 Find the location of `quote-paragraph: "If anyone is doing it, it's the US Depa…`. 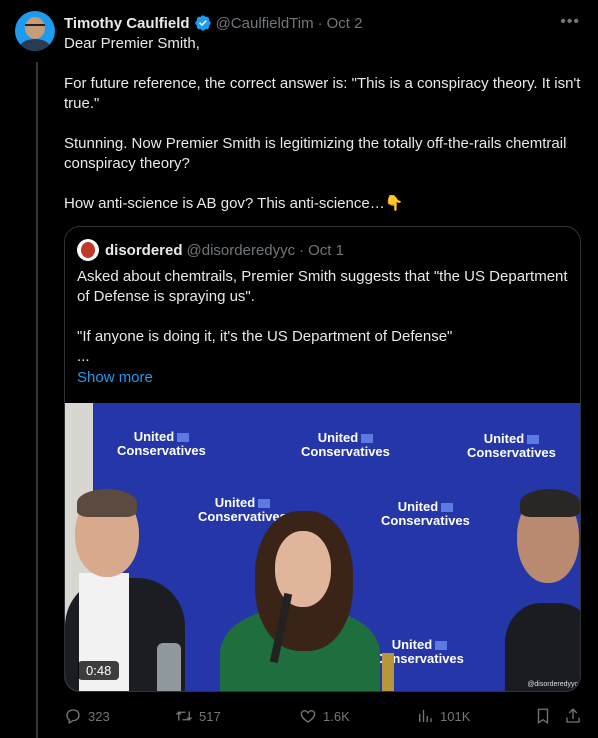

quote-paragraph: "If anyone is doing it, it's the US Depa… is located at coordinates (265, 336).